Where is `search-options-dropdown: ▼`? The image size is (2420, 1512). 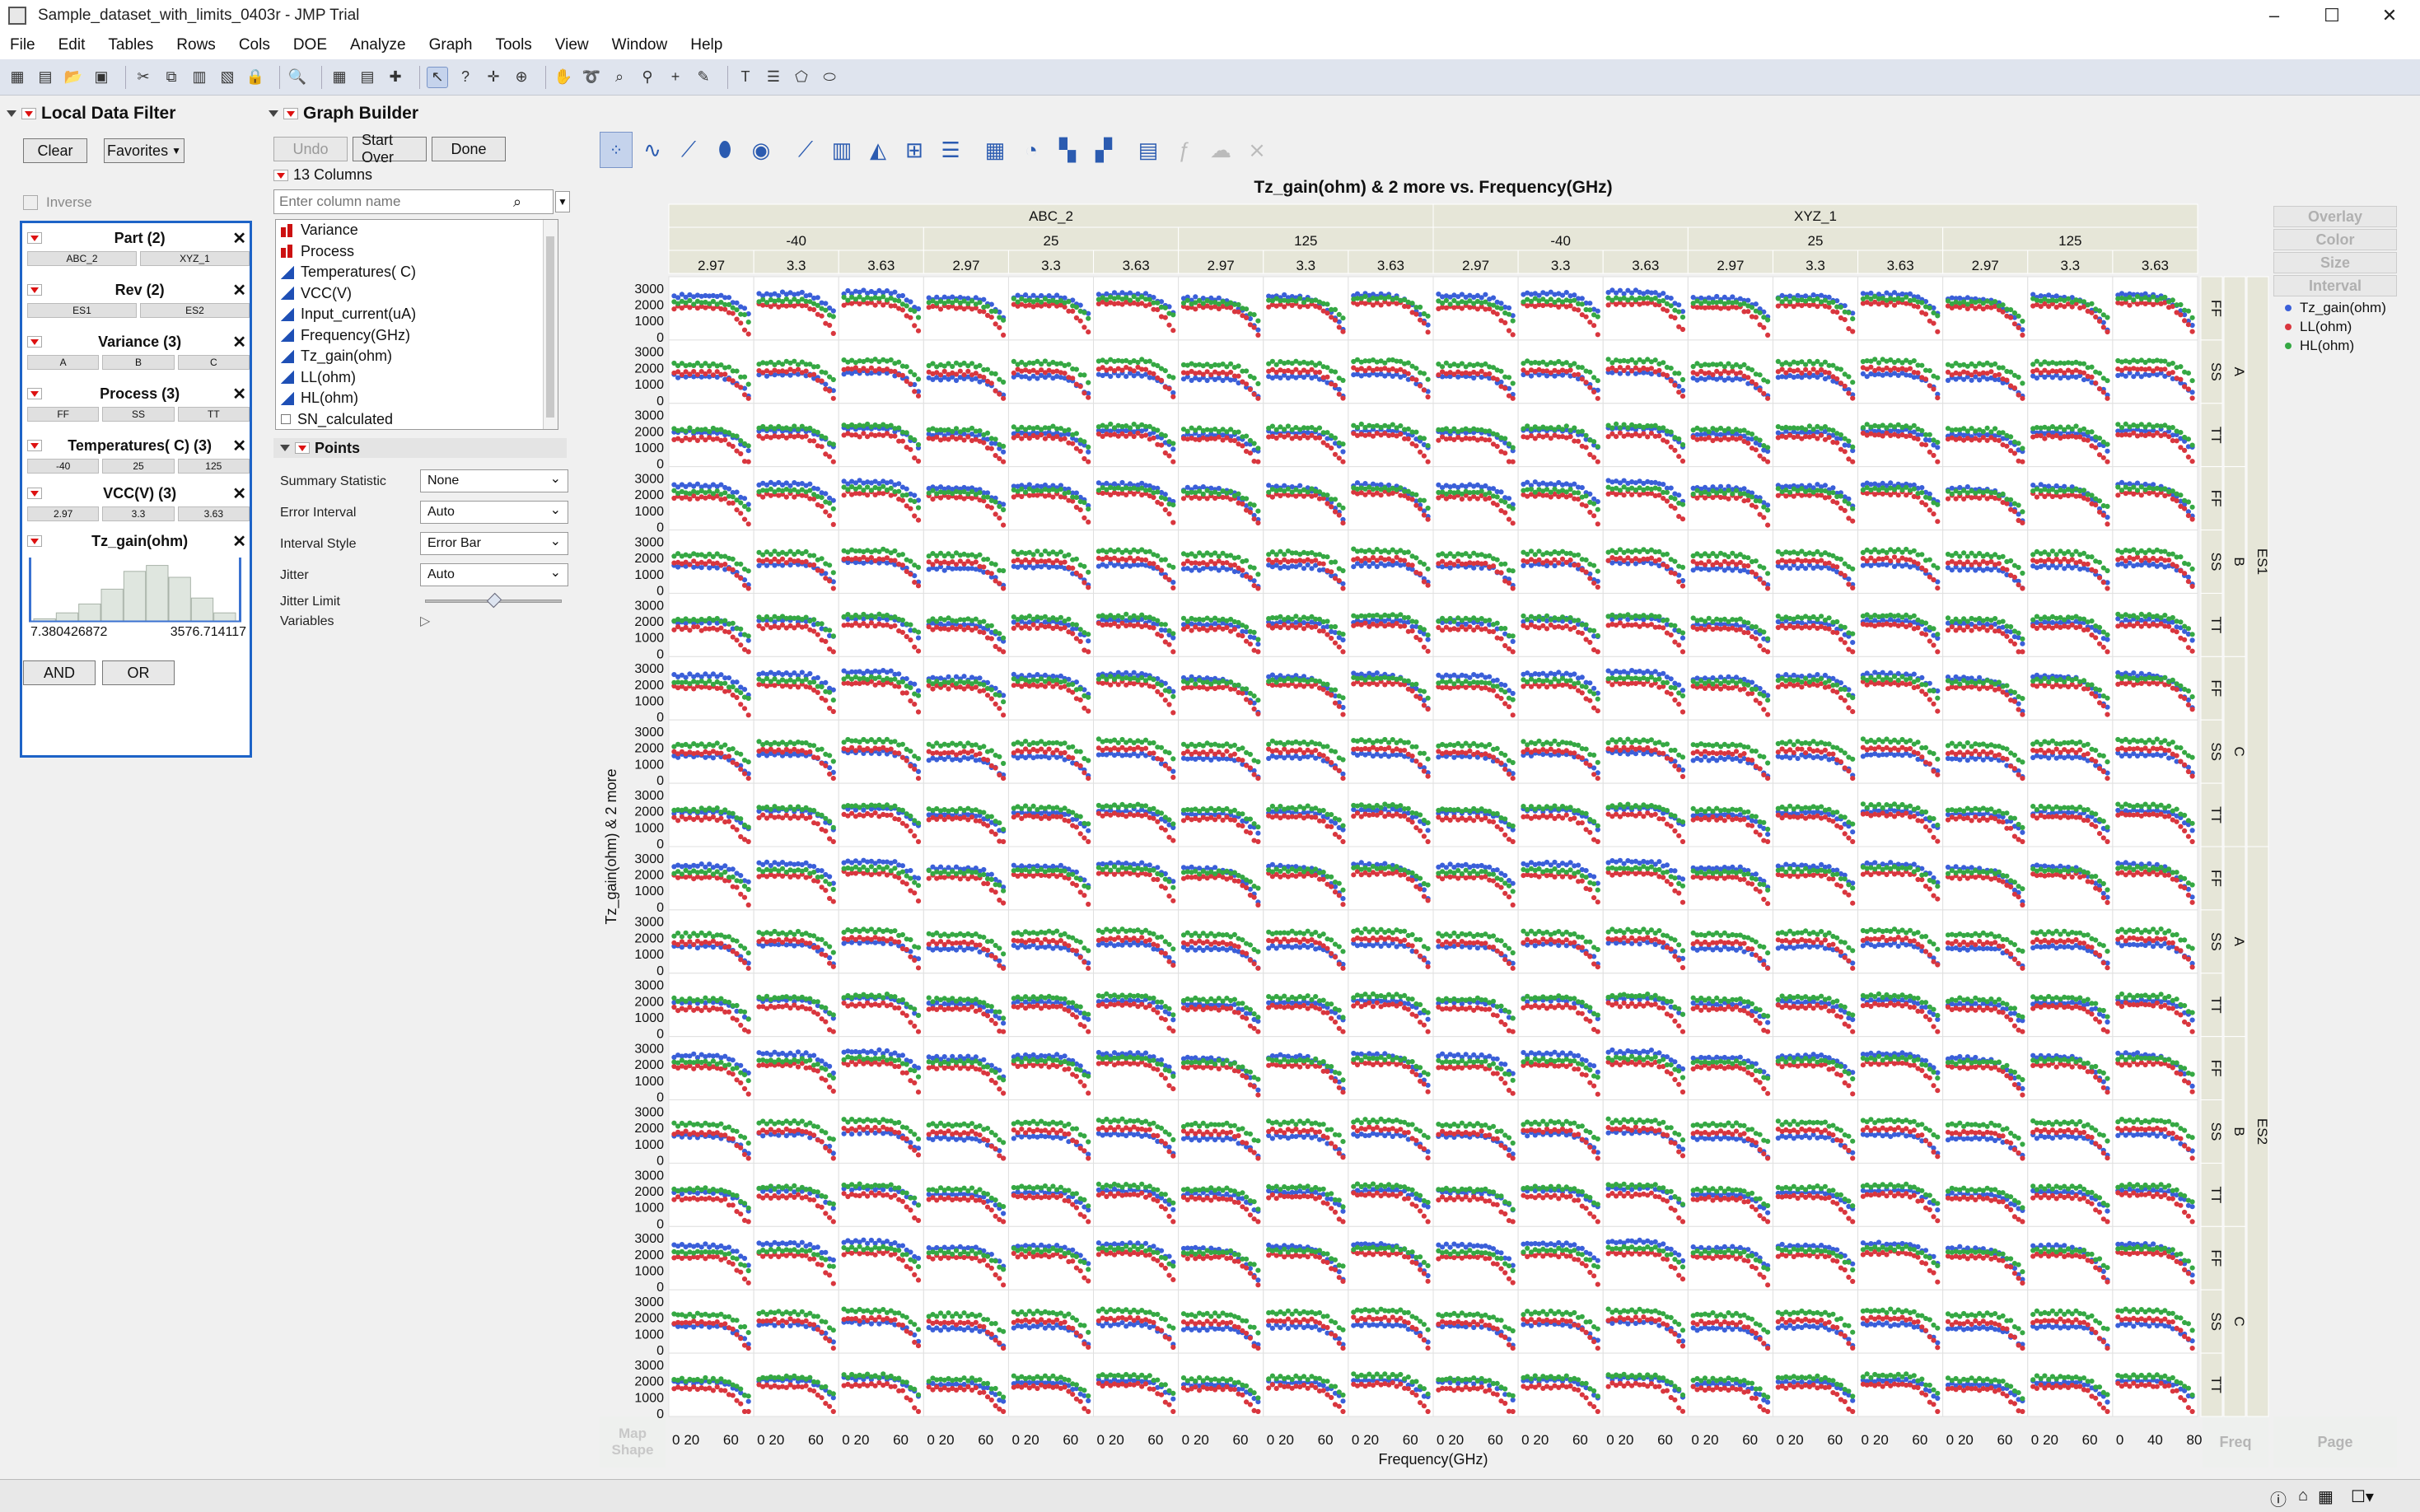
search-options-dropdown: ▼ is located at coordinates (562, 201).